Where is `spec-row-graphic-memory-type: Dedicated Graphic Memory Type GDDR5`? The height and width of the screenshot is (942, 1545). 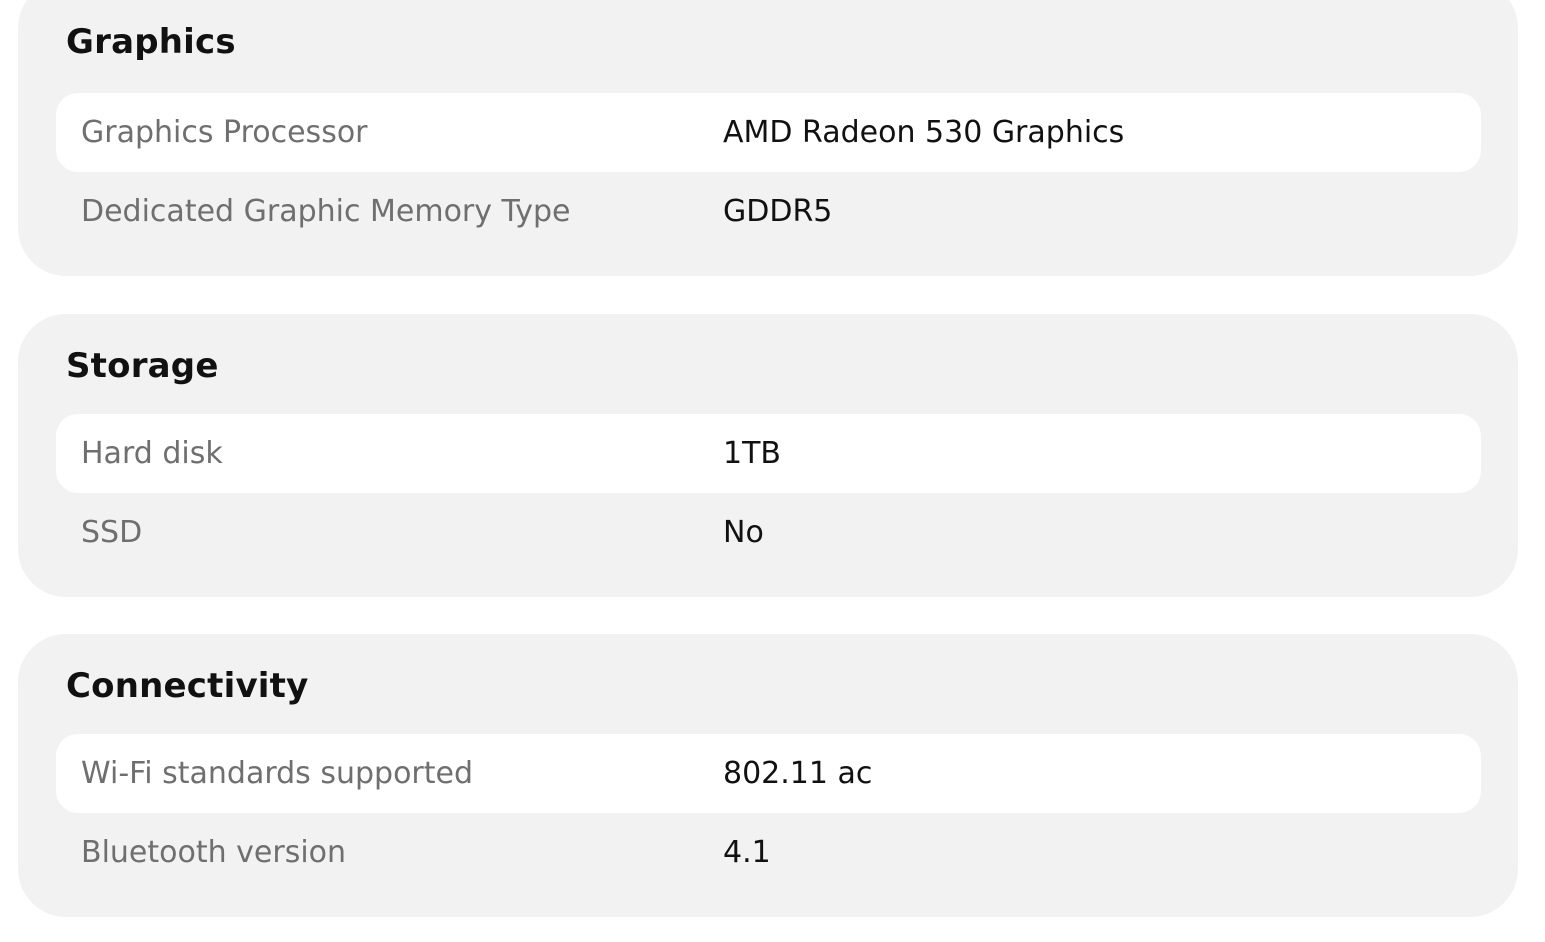
spec-row-graphic-memory-type: Dedicated Graphic Memory Type GDDR5 is located at coordinates (768, 211).